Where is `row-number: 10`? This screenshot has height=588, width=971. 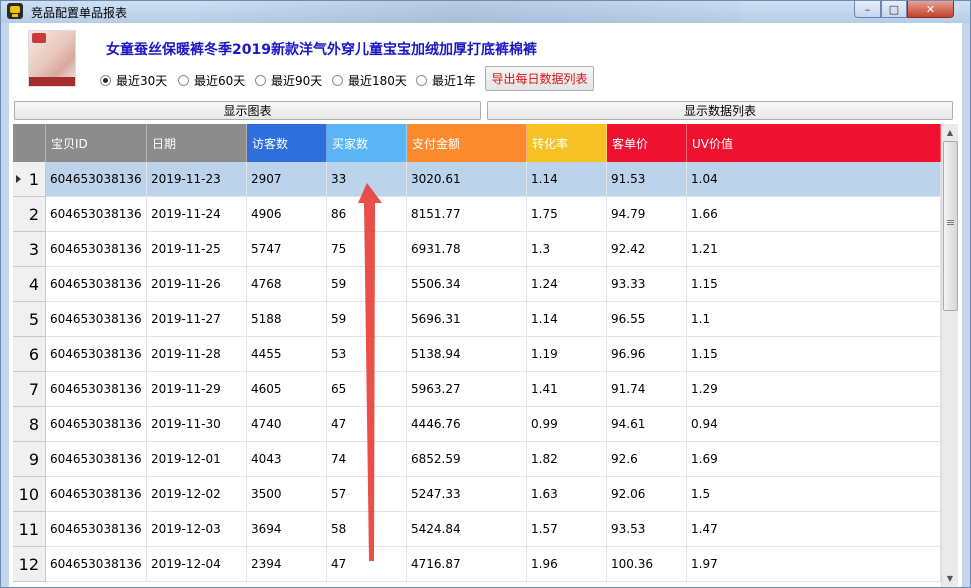 row-number: 10 is located at coordinates (29, 494).